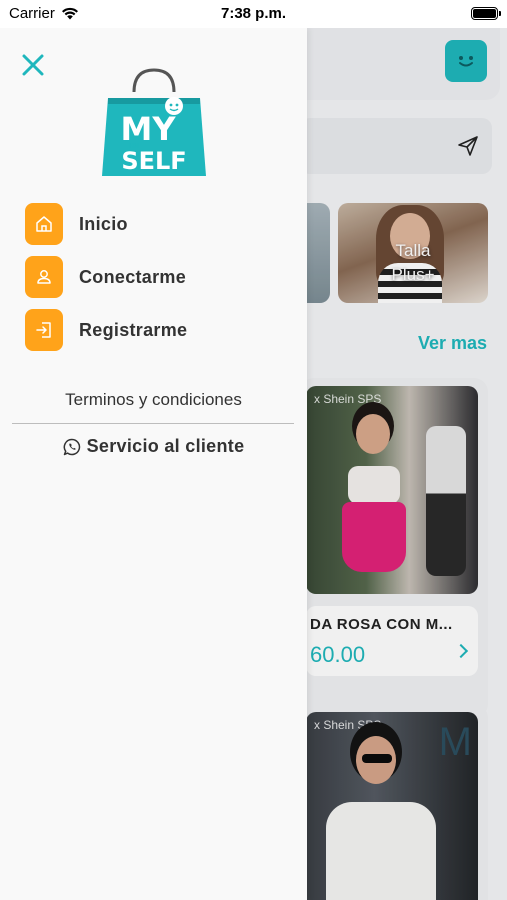  Describe the element at coordinates (165, 446) in the screenshot. I see `customer-service-label: Servicio al cliente` at that location.